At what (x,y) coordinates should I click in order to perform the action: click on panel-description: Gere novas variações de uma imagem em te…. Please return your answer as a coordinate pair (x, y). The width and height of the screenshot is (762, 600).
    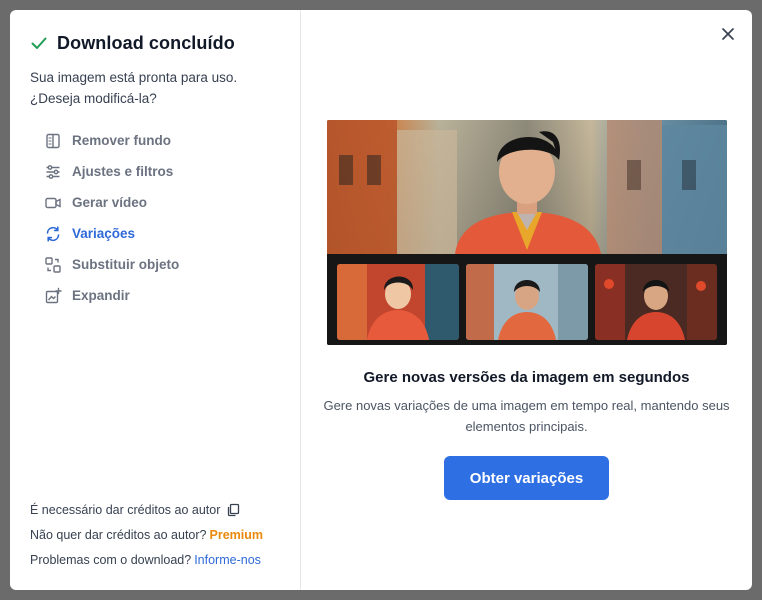
    Looking at the image, I should click on (526, 416).